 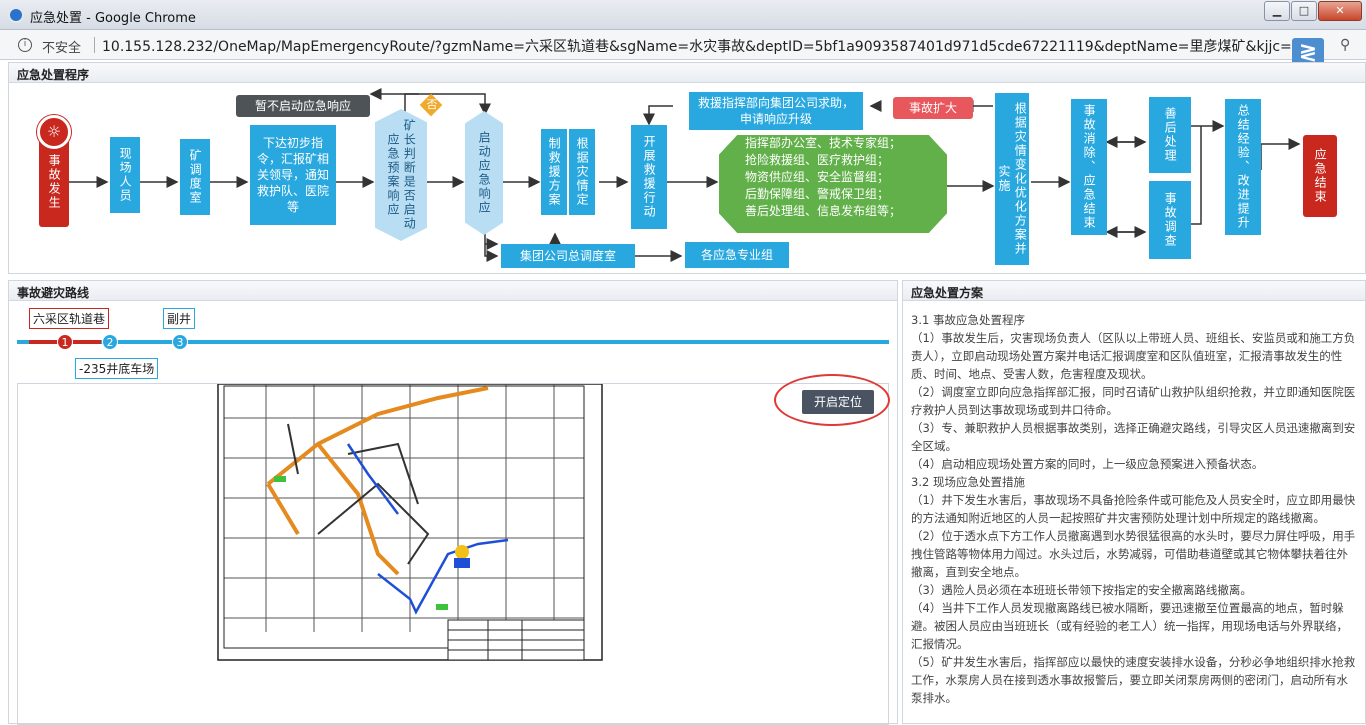 I want to click on by-disaster-label: 根据灾情定, so click(x=582, y=172).